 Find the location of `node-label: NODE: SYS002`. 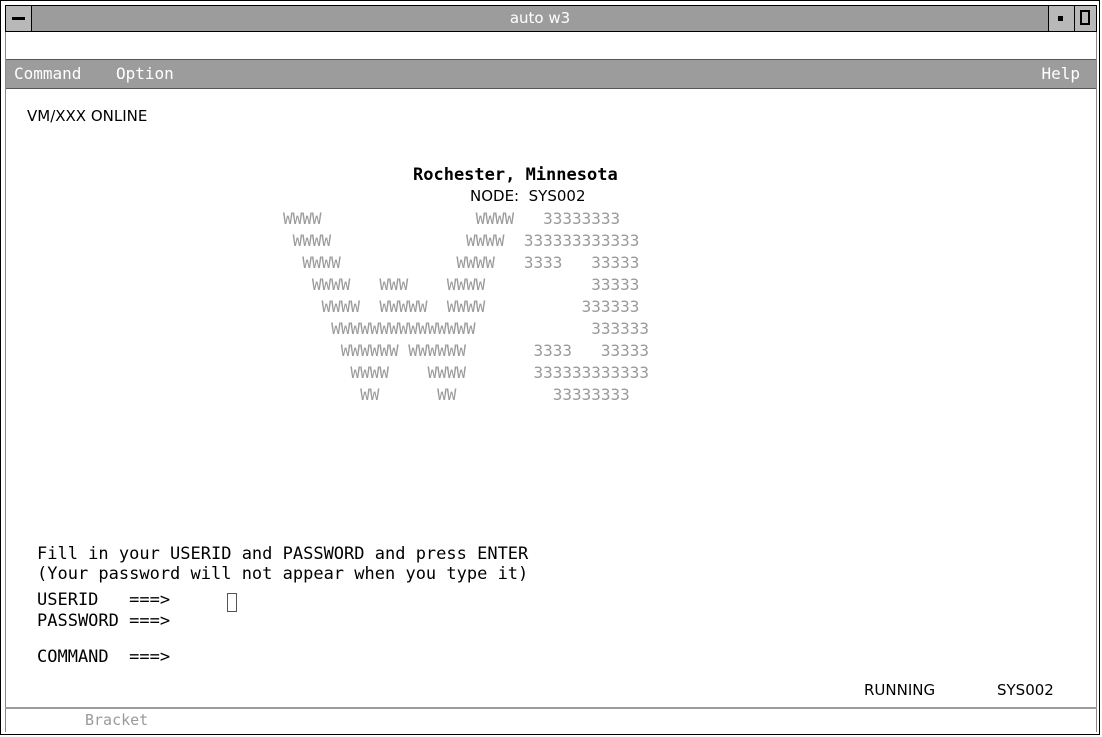

node-label: NODE: SYS002 is located at coordinates (528, 196).